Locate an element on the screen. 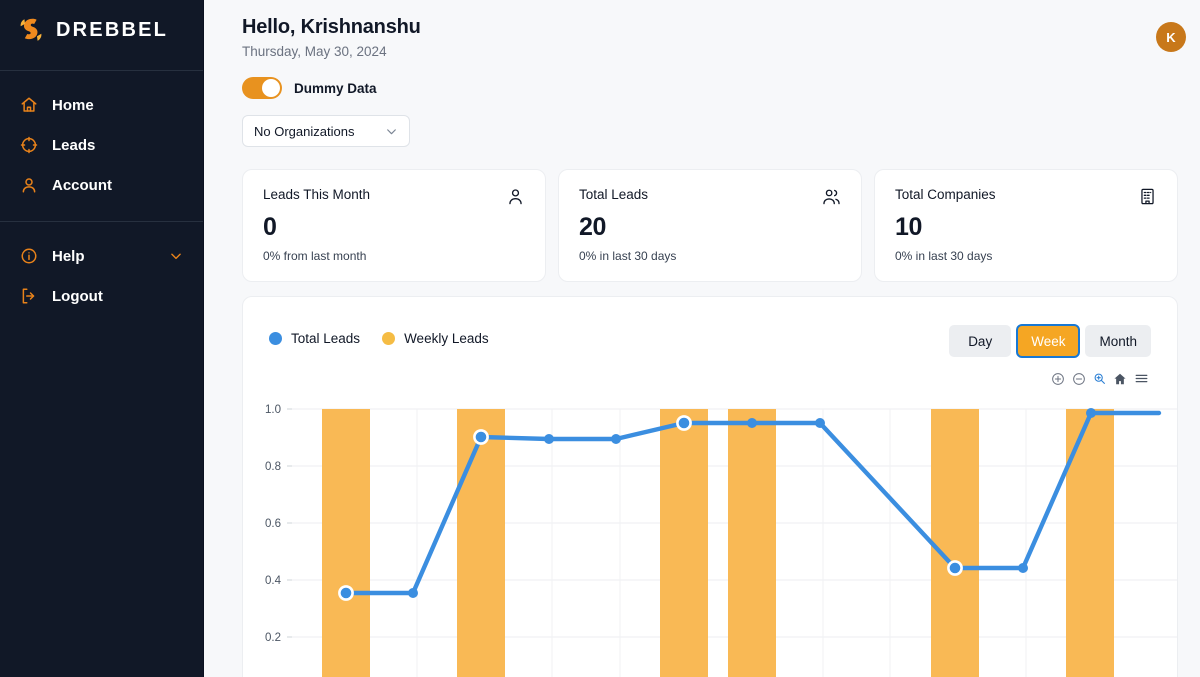 The image size is (1200, 677). avatar: K is located at coordinates (1171, 37).